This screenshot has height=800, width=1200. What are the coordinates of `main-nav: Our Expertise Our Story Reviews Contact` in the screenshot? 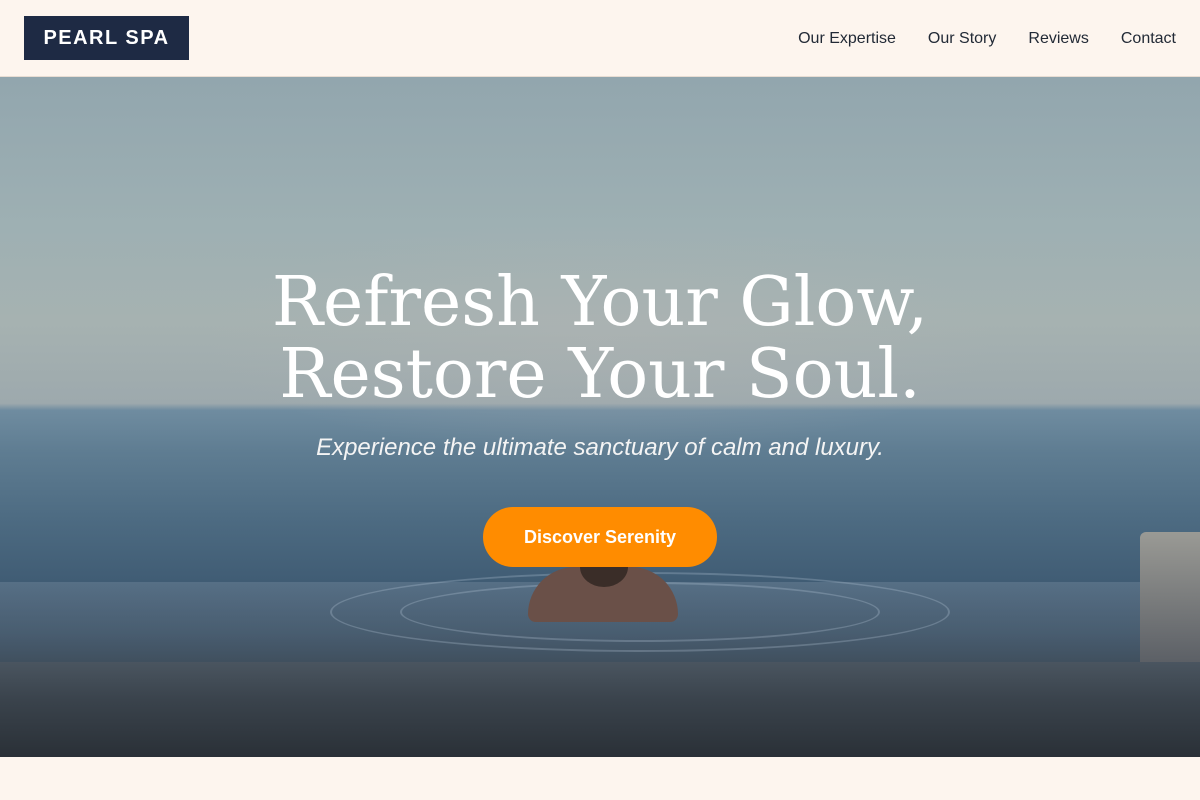 It's located at (971, 38).